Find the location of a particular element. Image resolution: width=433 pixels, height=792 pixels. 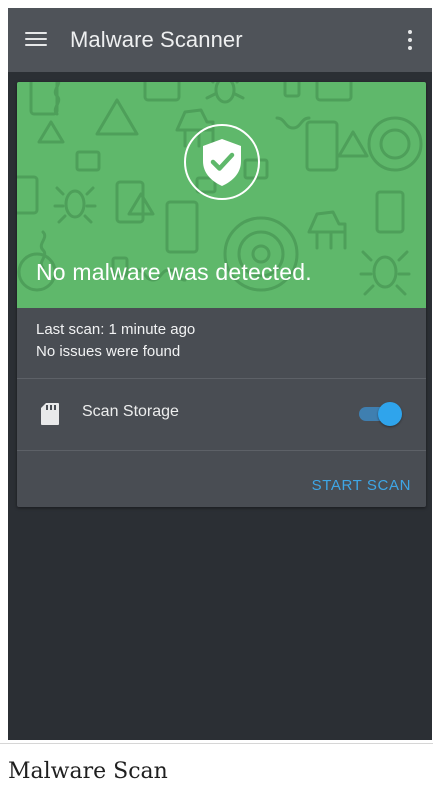

last-scan-text: Last scan: 1 minute ago is located at coordinates (116, 329).